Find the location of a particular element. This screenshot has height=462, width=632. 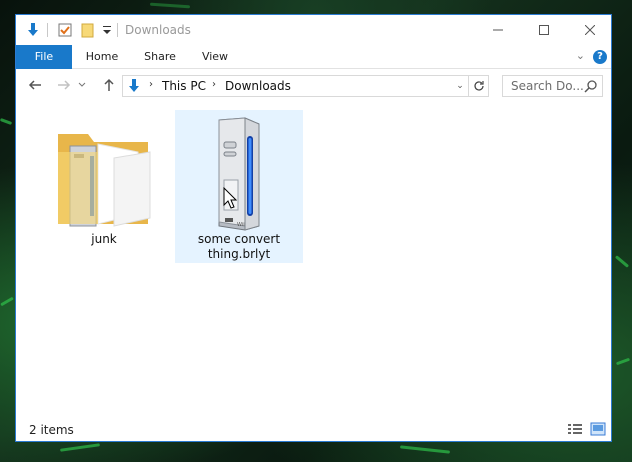

refresh-button is located at coordinates (478, 86).